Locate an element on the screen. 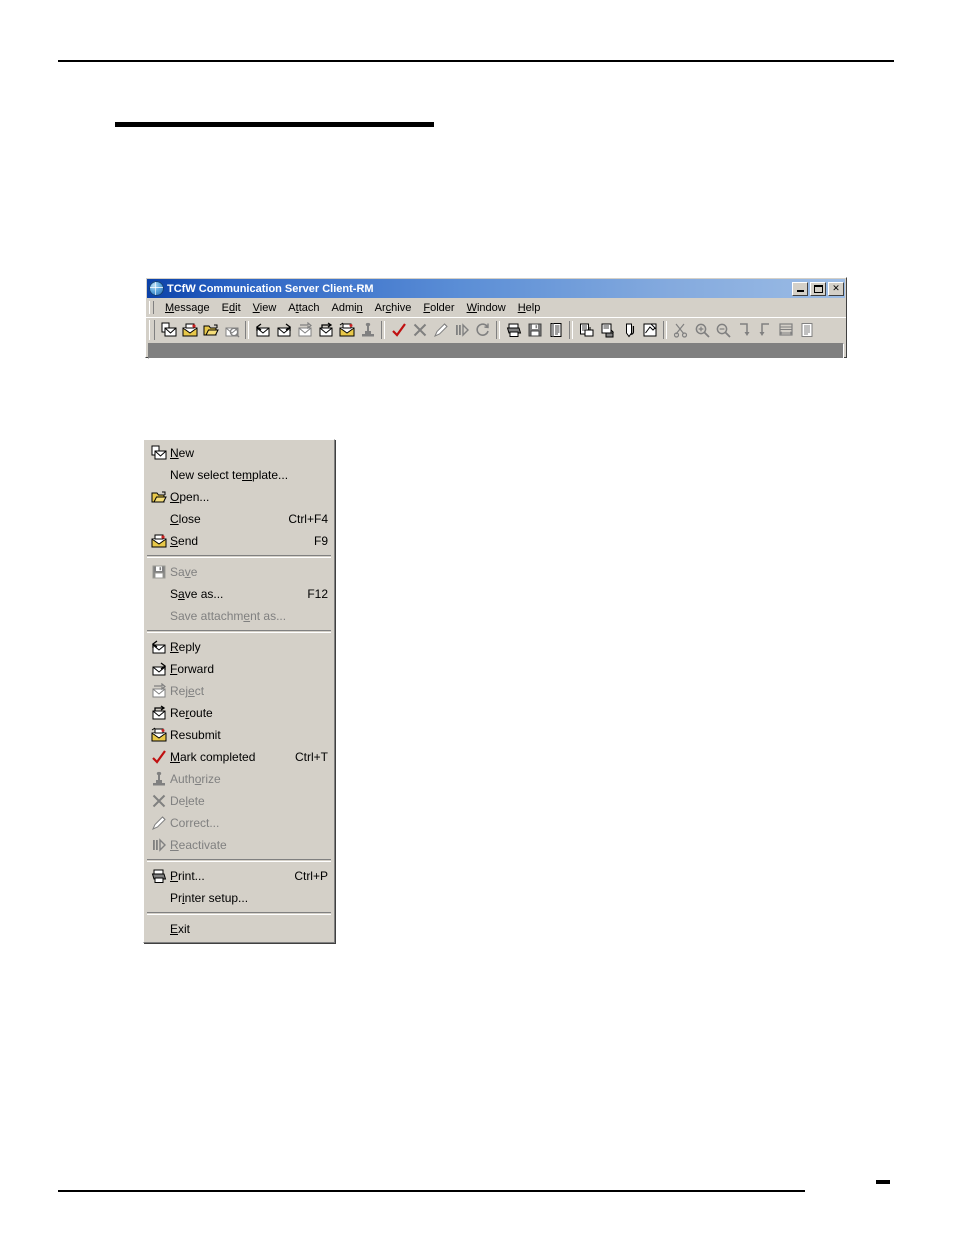 The height and width of the screenshot is (1235, 954). menu-item-resubmit: Resubmit is located at coordinates (239, 735).